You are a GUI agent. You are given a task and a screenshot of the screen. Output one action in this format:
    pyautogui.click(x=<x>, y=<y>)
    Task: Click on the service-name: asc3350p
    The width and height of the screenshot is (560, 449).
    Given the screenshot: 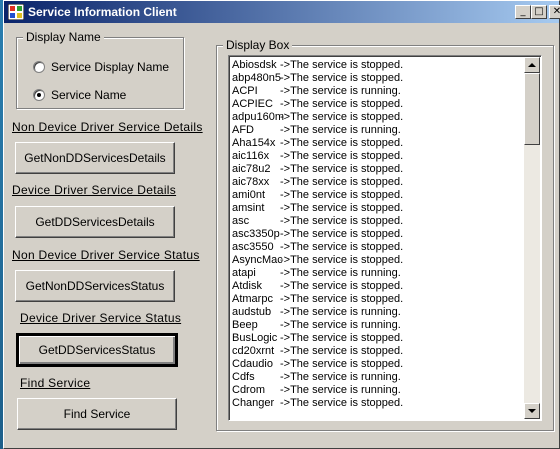 What is the action you would take?
    pyautogui.click(x=256, y=234)
    